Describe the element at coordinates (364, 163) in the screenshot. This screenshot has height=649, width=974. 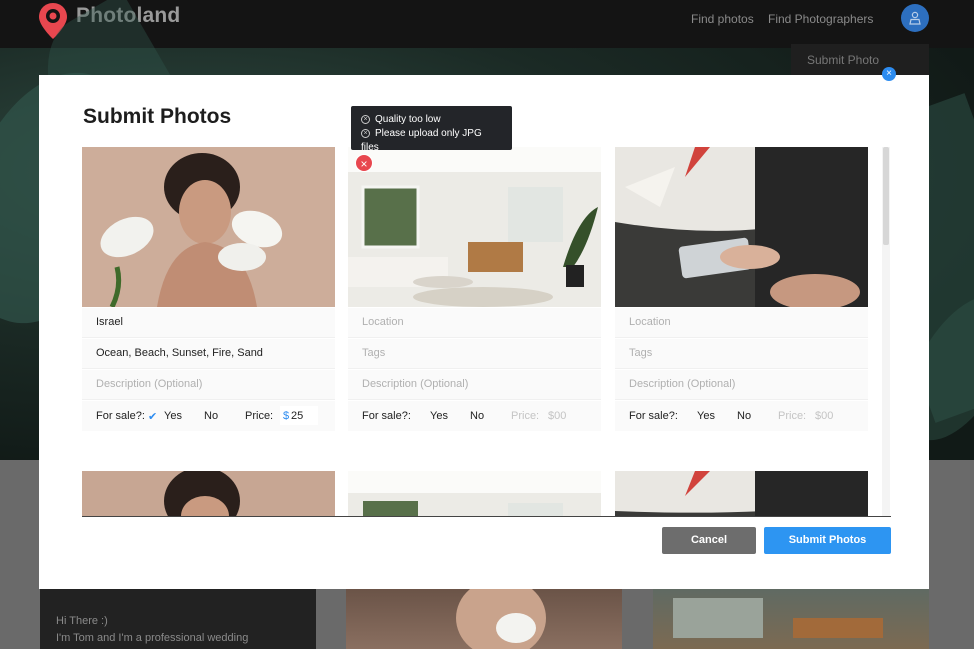
I see `error-badge-icon: ×` at that location.